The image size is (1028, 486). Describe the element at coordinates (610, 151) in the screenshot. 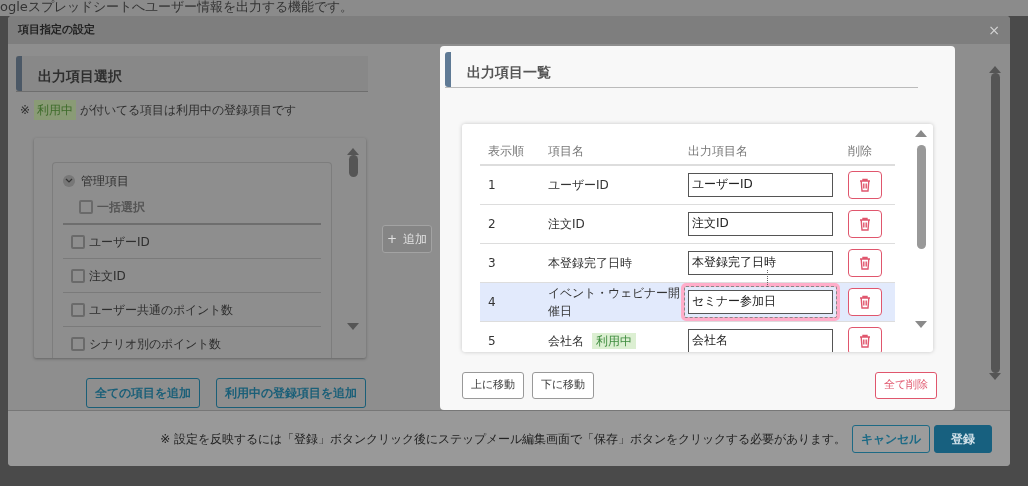

I see `column-header: 項目名` at that location.